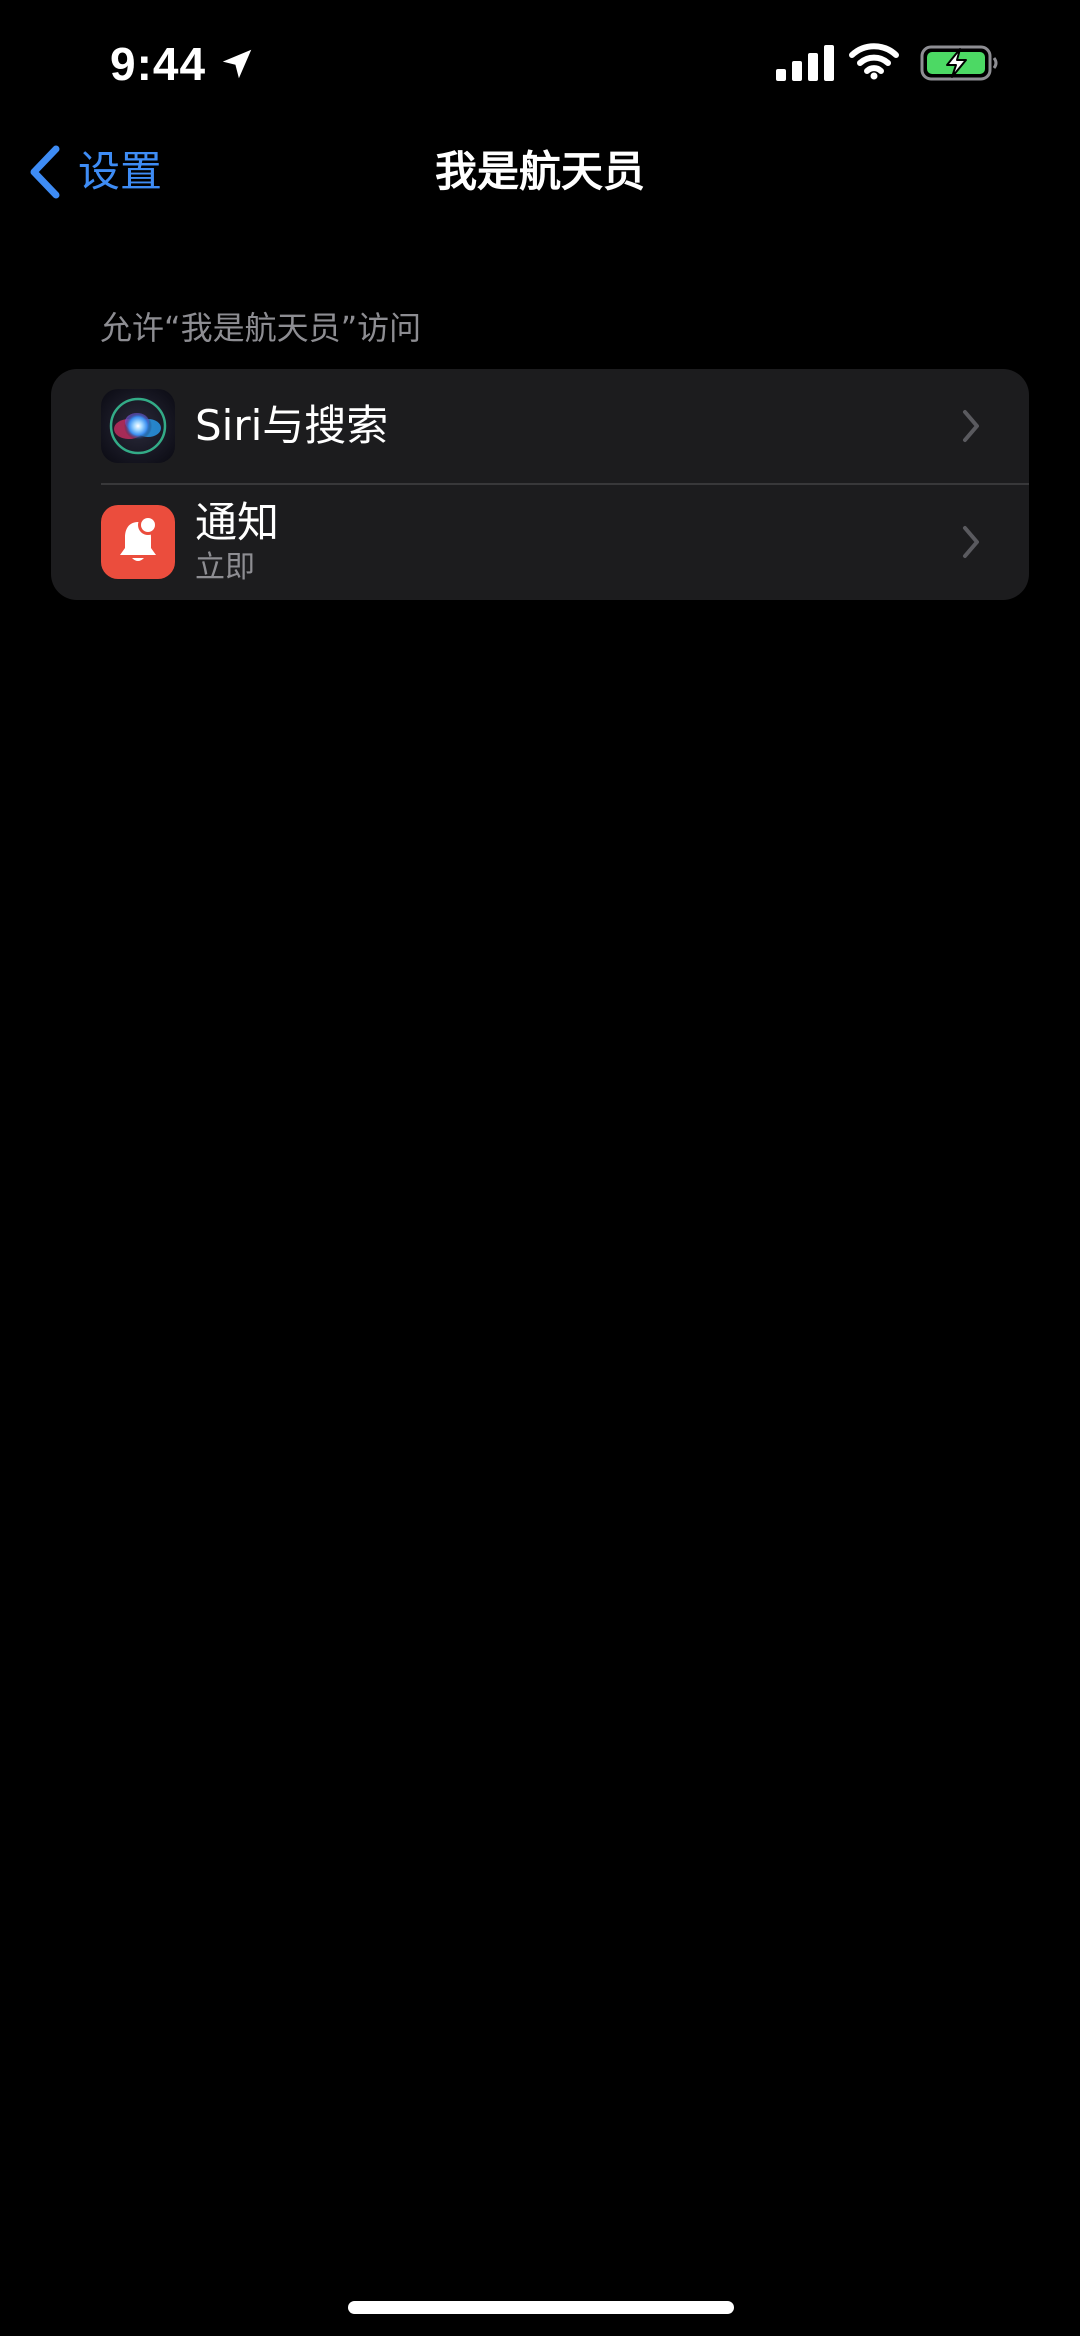 The image size is (1080, 2336). I want to click on cellular-signal-icon, so click(805, 63).